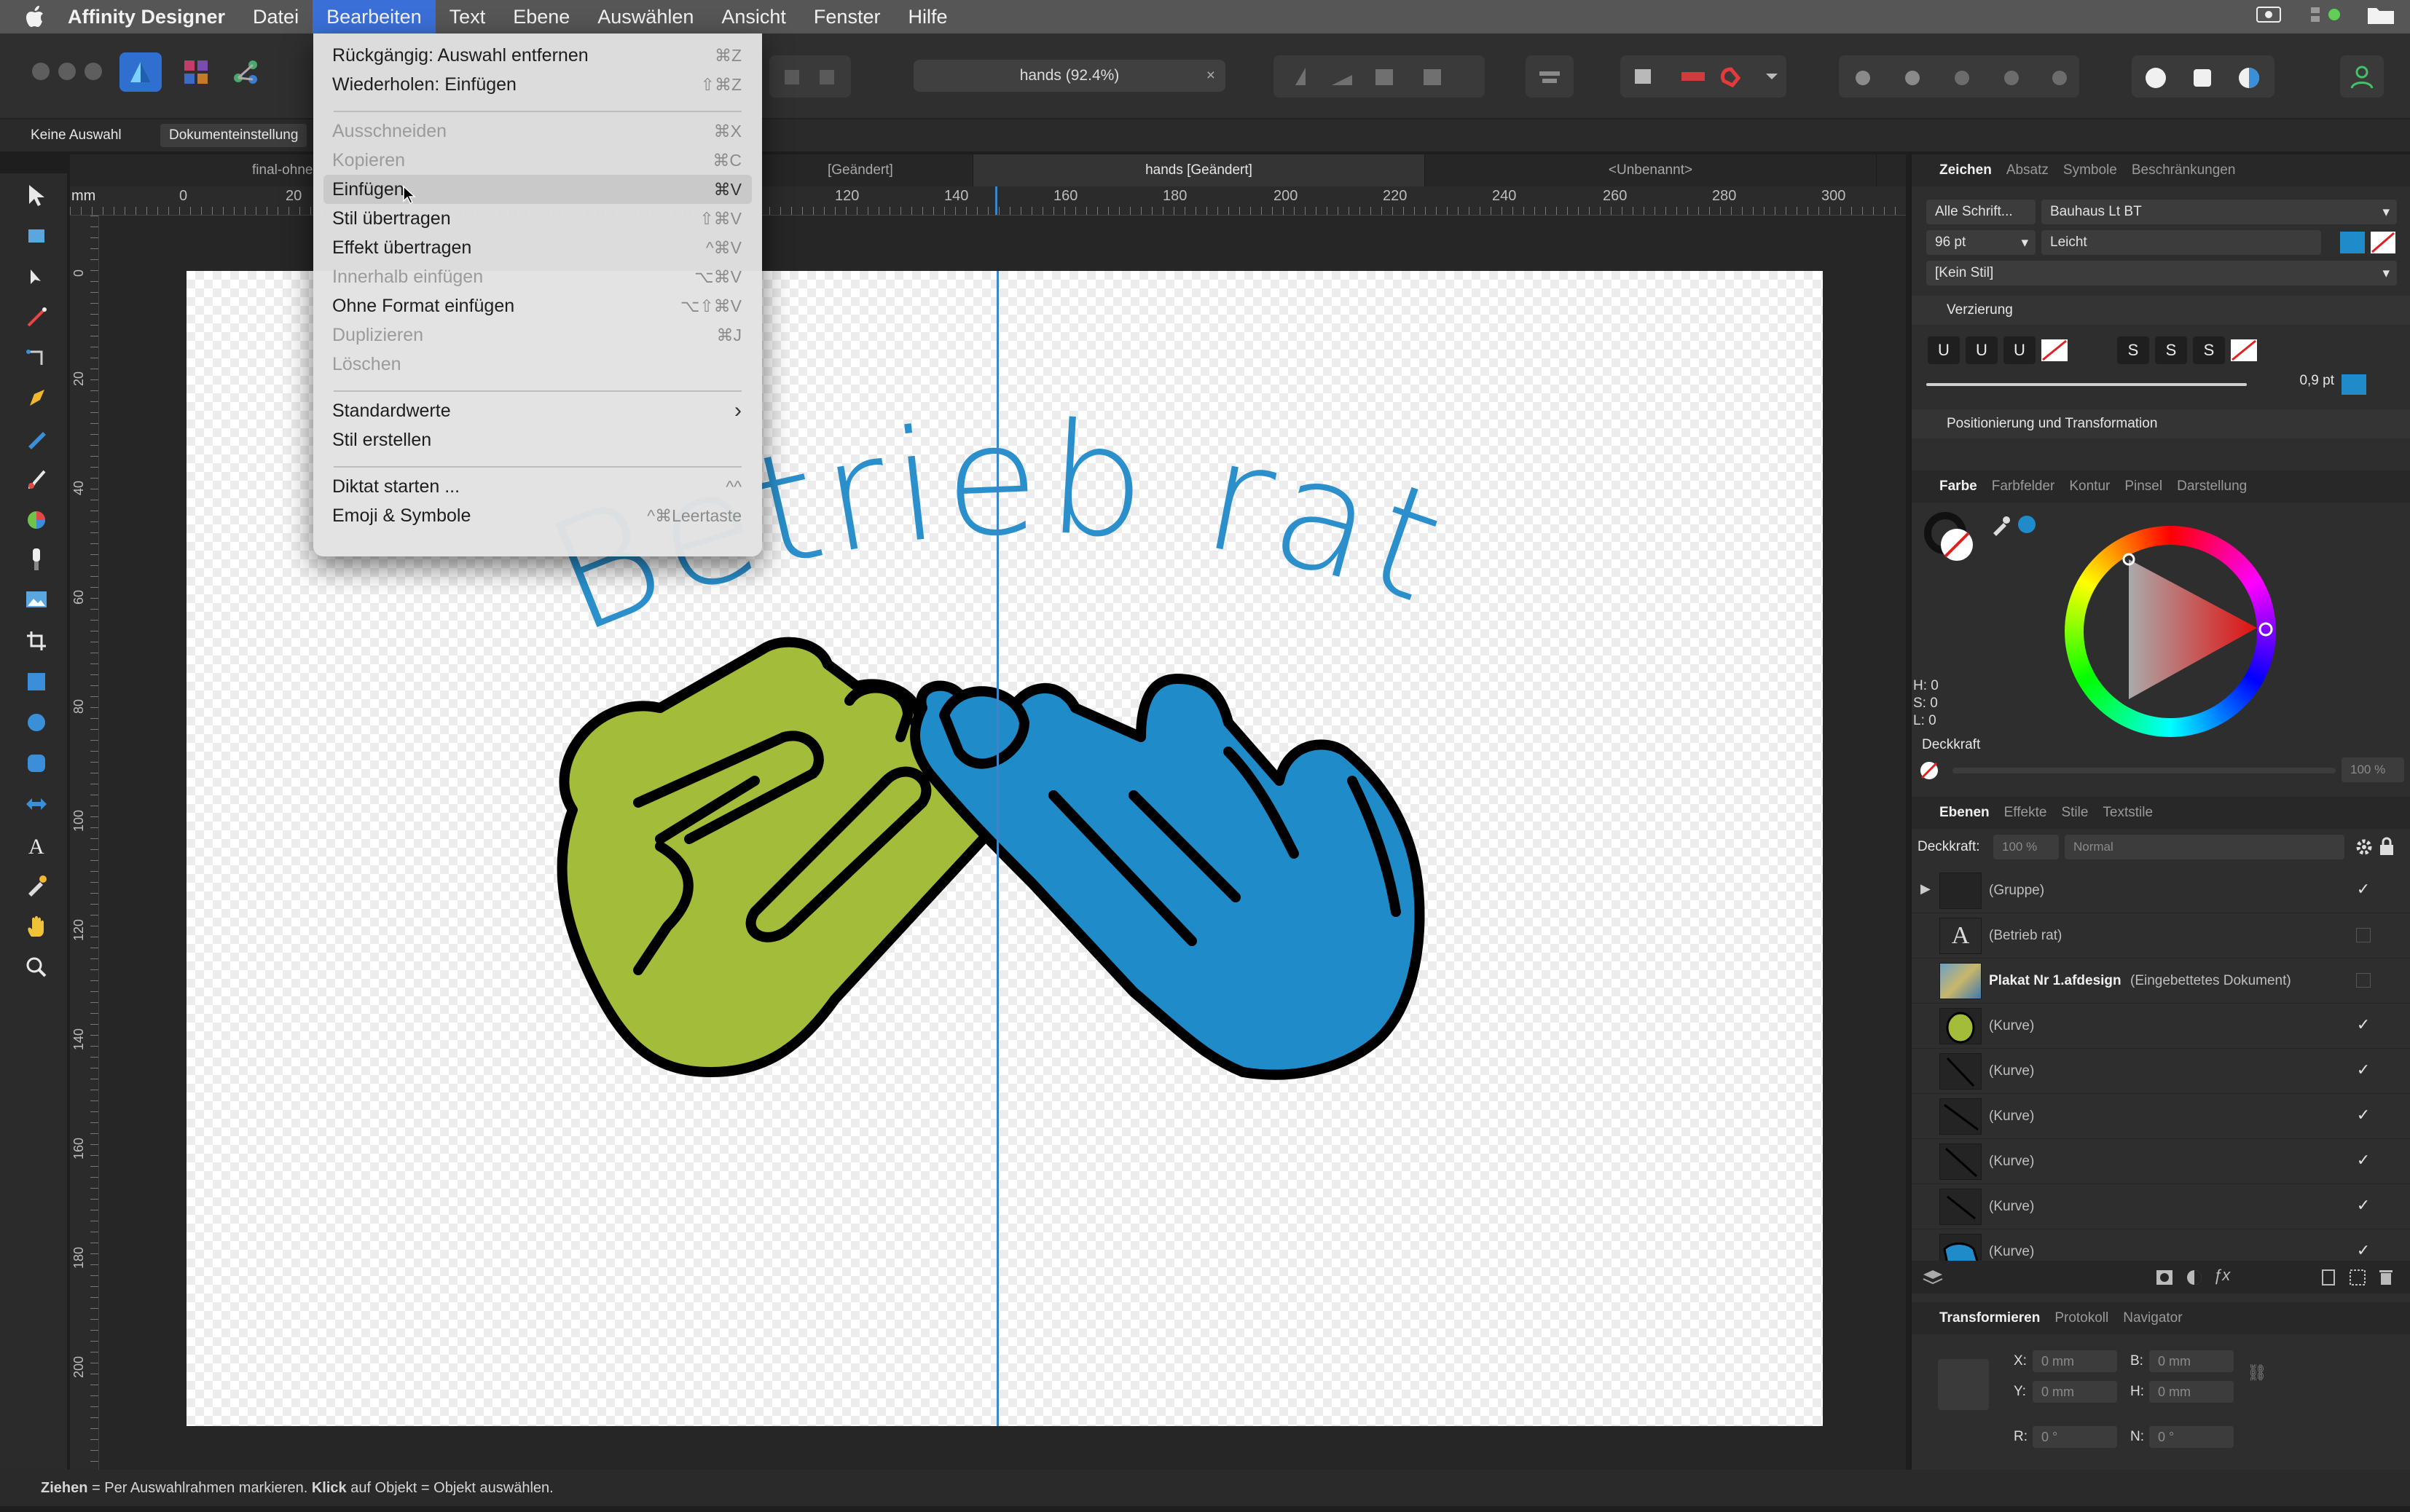 Image resolution: width=2410 pixels, height=1512 pixels. What do you see at coordinates (2025, 813) in the screenshot?
I see `tab-effekte: Effekte` at bounding box center [2025, 813].